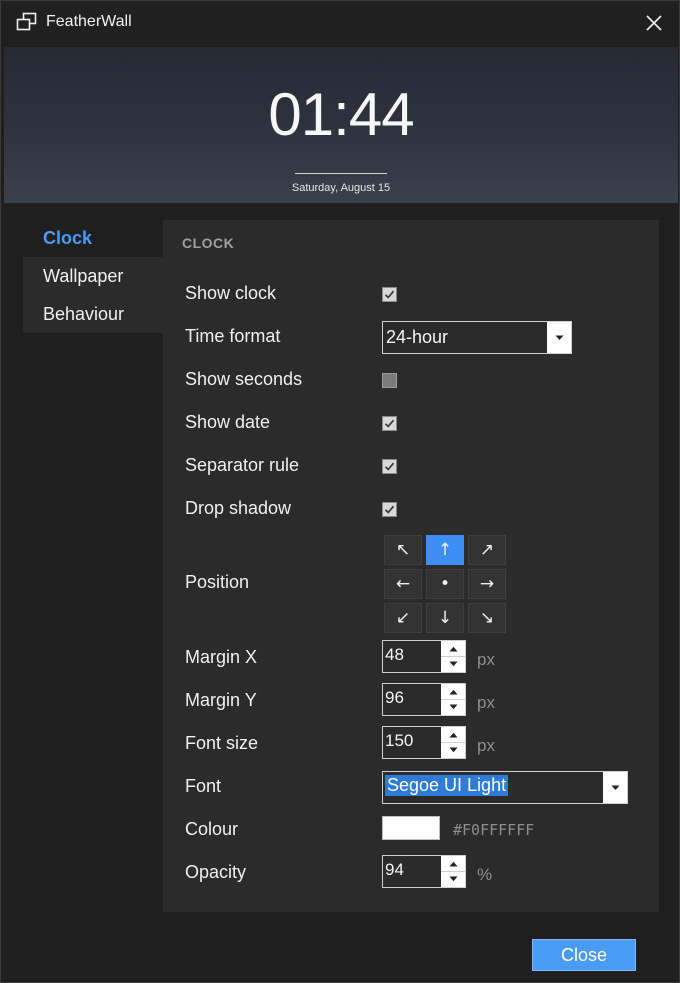 This screenshot has height=983, width=680. I want to click on close-icon, so click(654, 23).